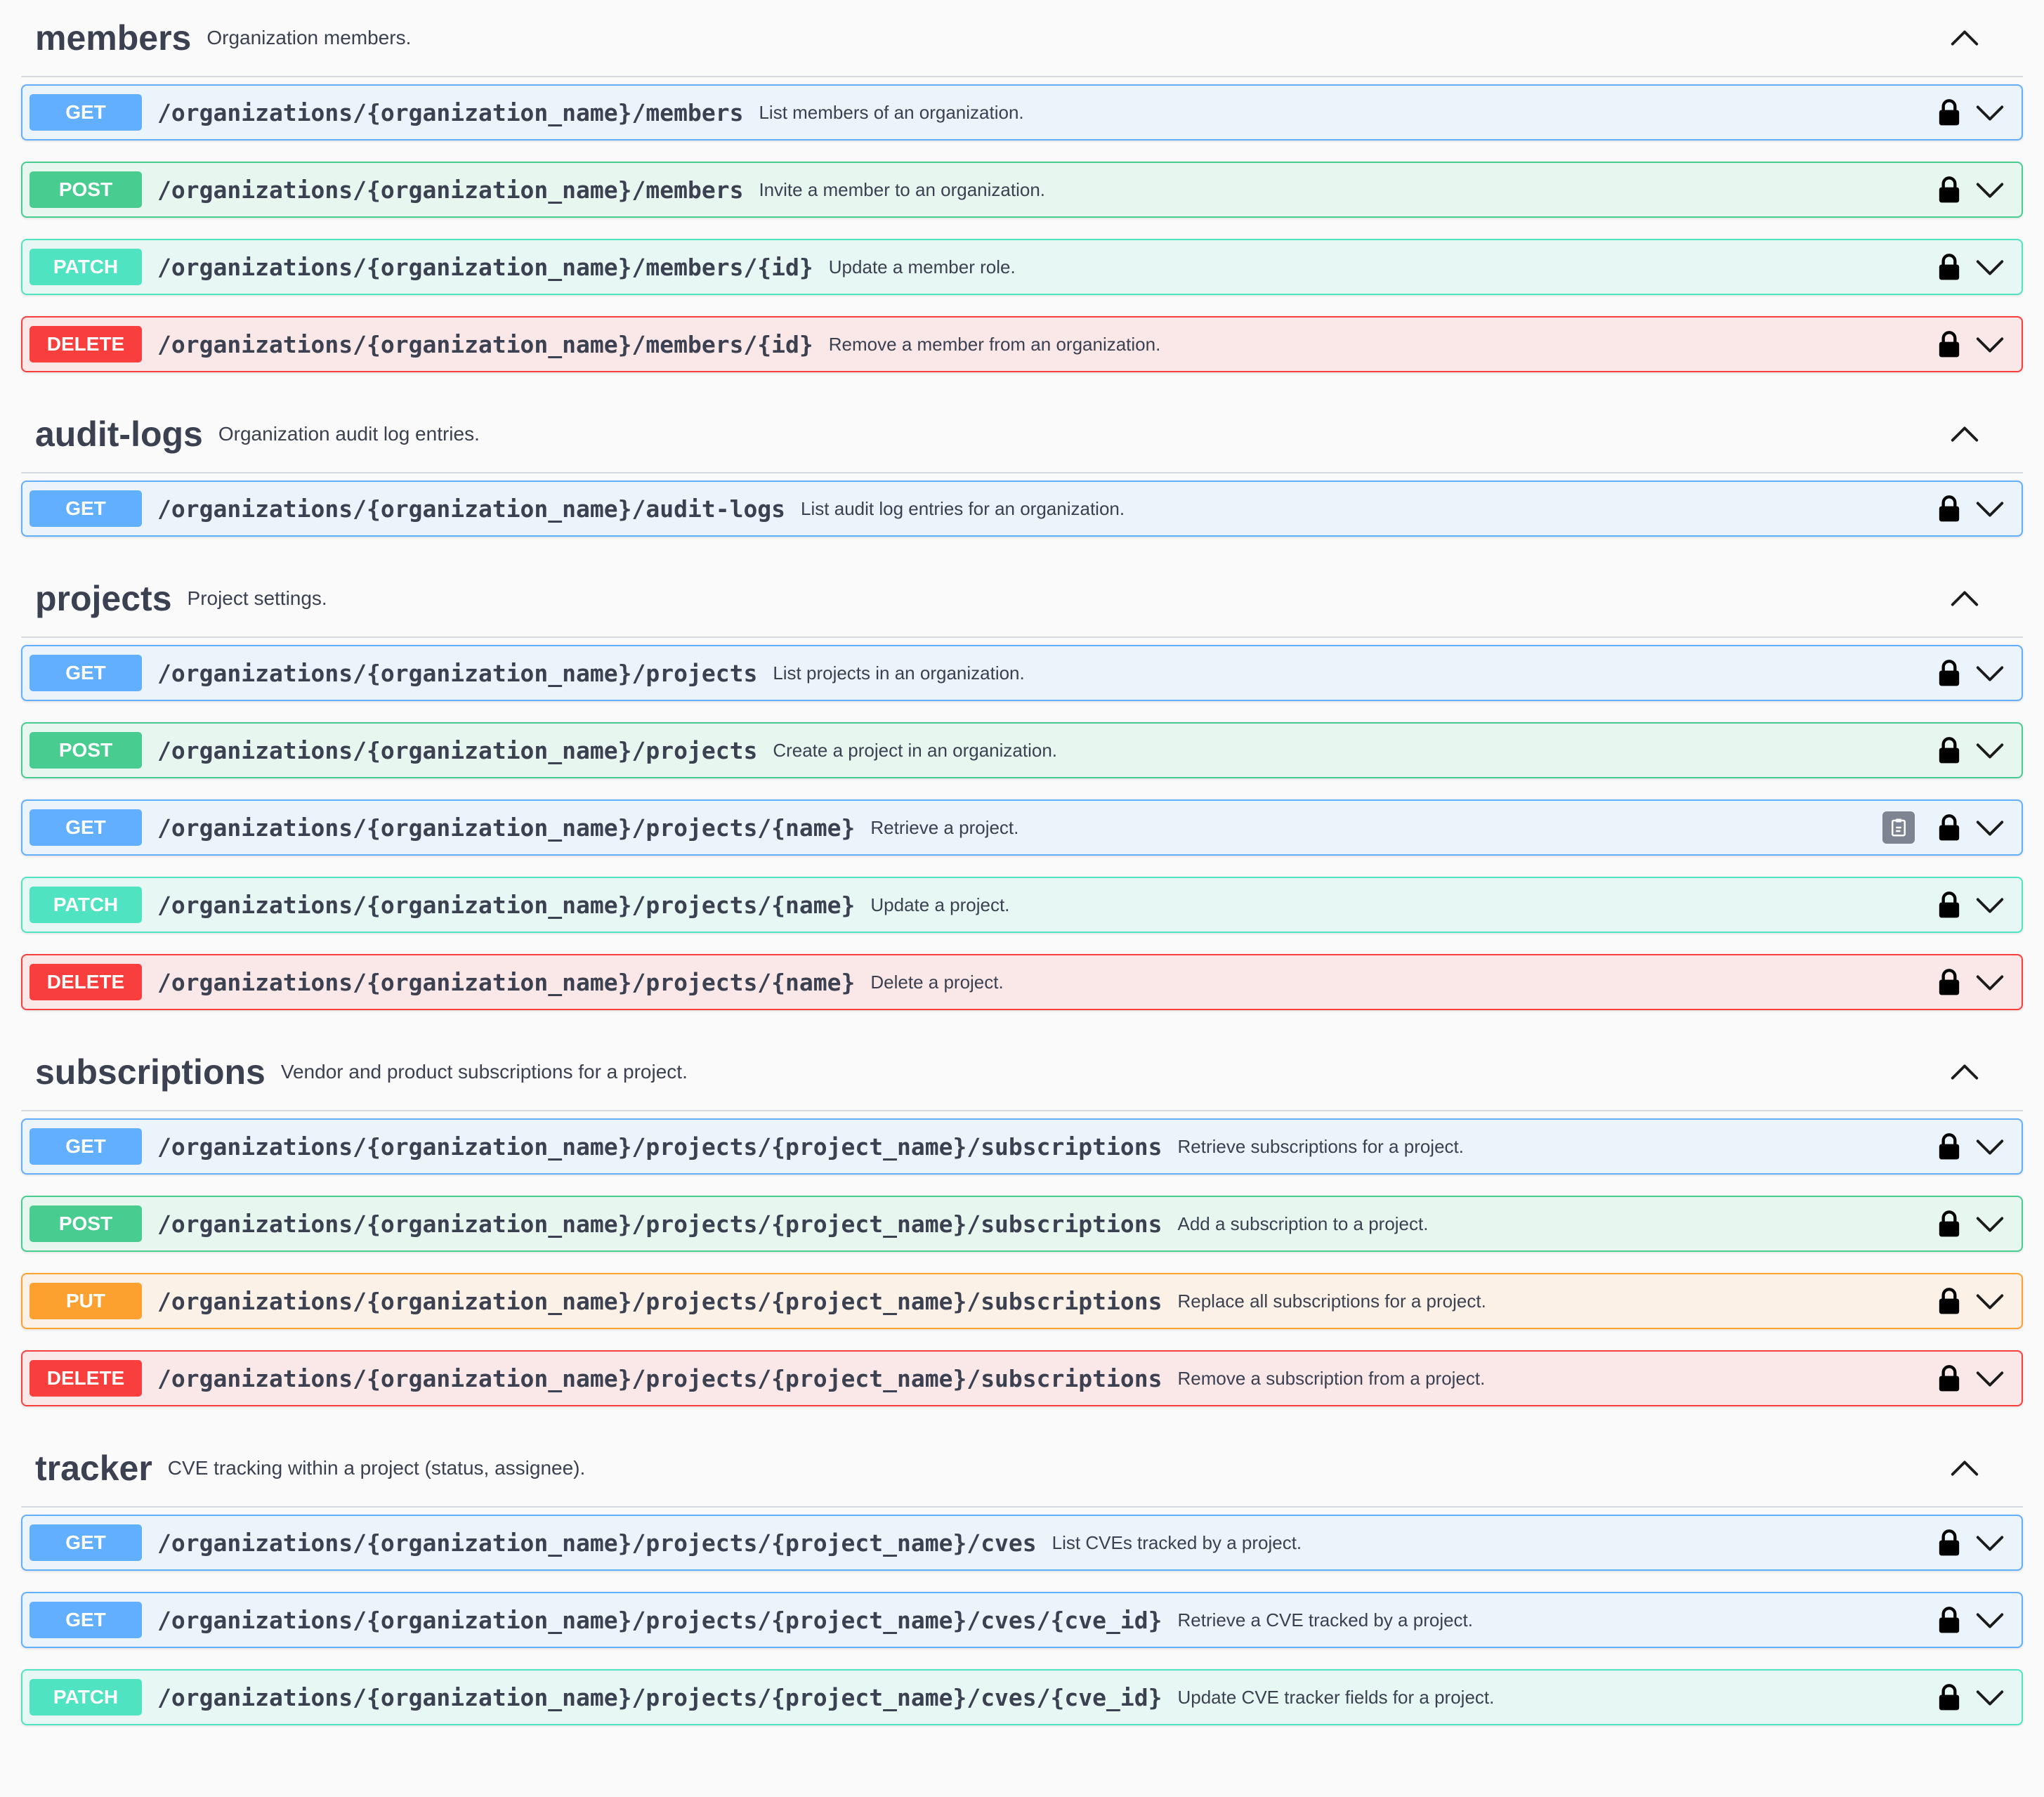 This screenshot has width=2044, height=1797. What do you see at coordinates (150, 1072) in the screenshot?
I see `tag-name: subscriptions` at bounding box center [150, 1072].